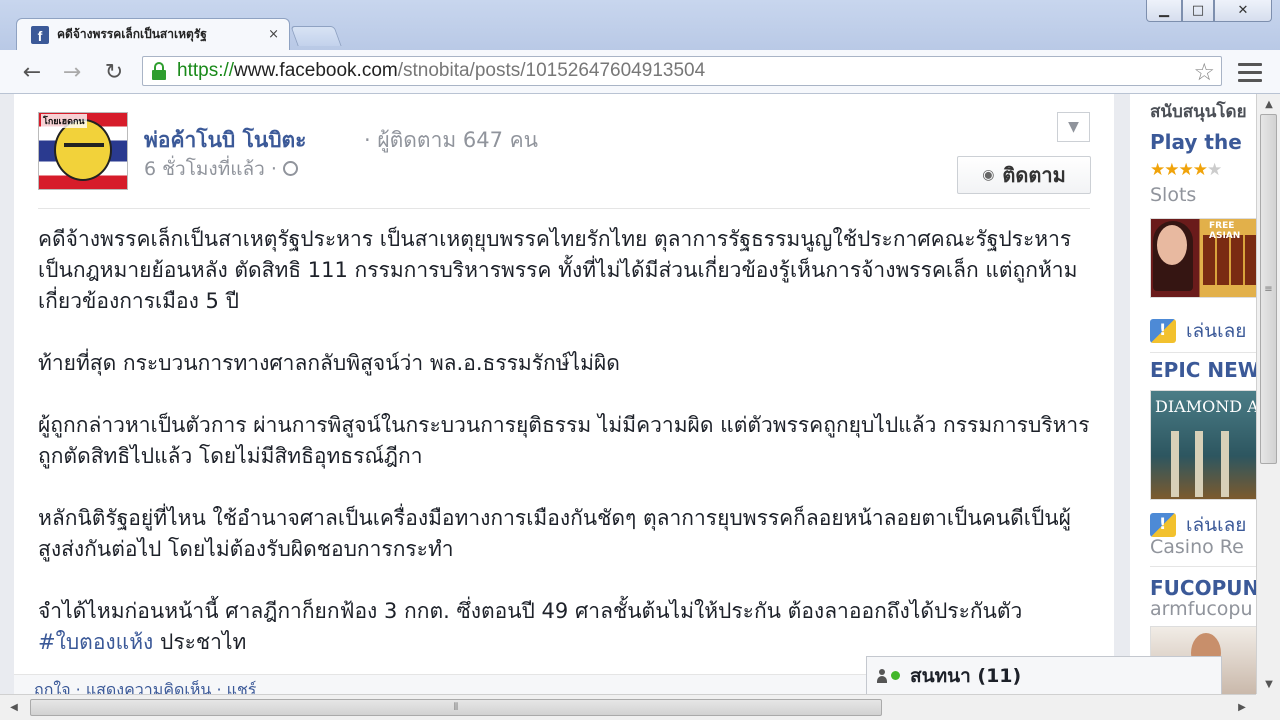 The width and height of the screenshot is (1280, 720). Describe the element at coordinates (456, 707) in the screenshot. I see `horizontal-scroll-thumb: ⦀` at that location.